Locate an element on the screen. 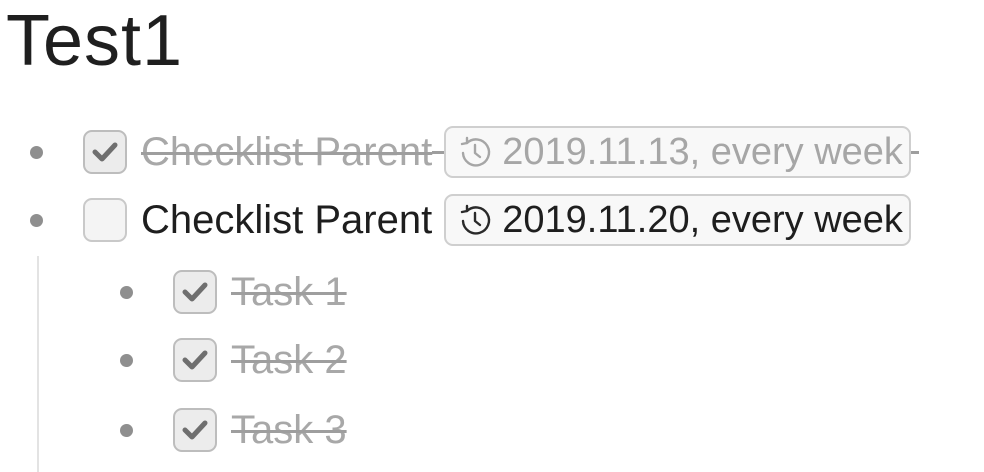 Image resolution: width=984 pixels, height=472 pixels. recurring-date-chip: 2019.11.13, every week is located at coordinates (677, 152).